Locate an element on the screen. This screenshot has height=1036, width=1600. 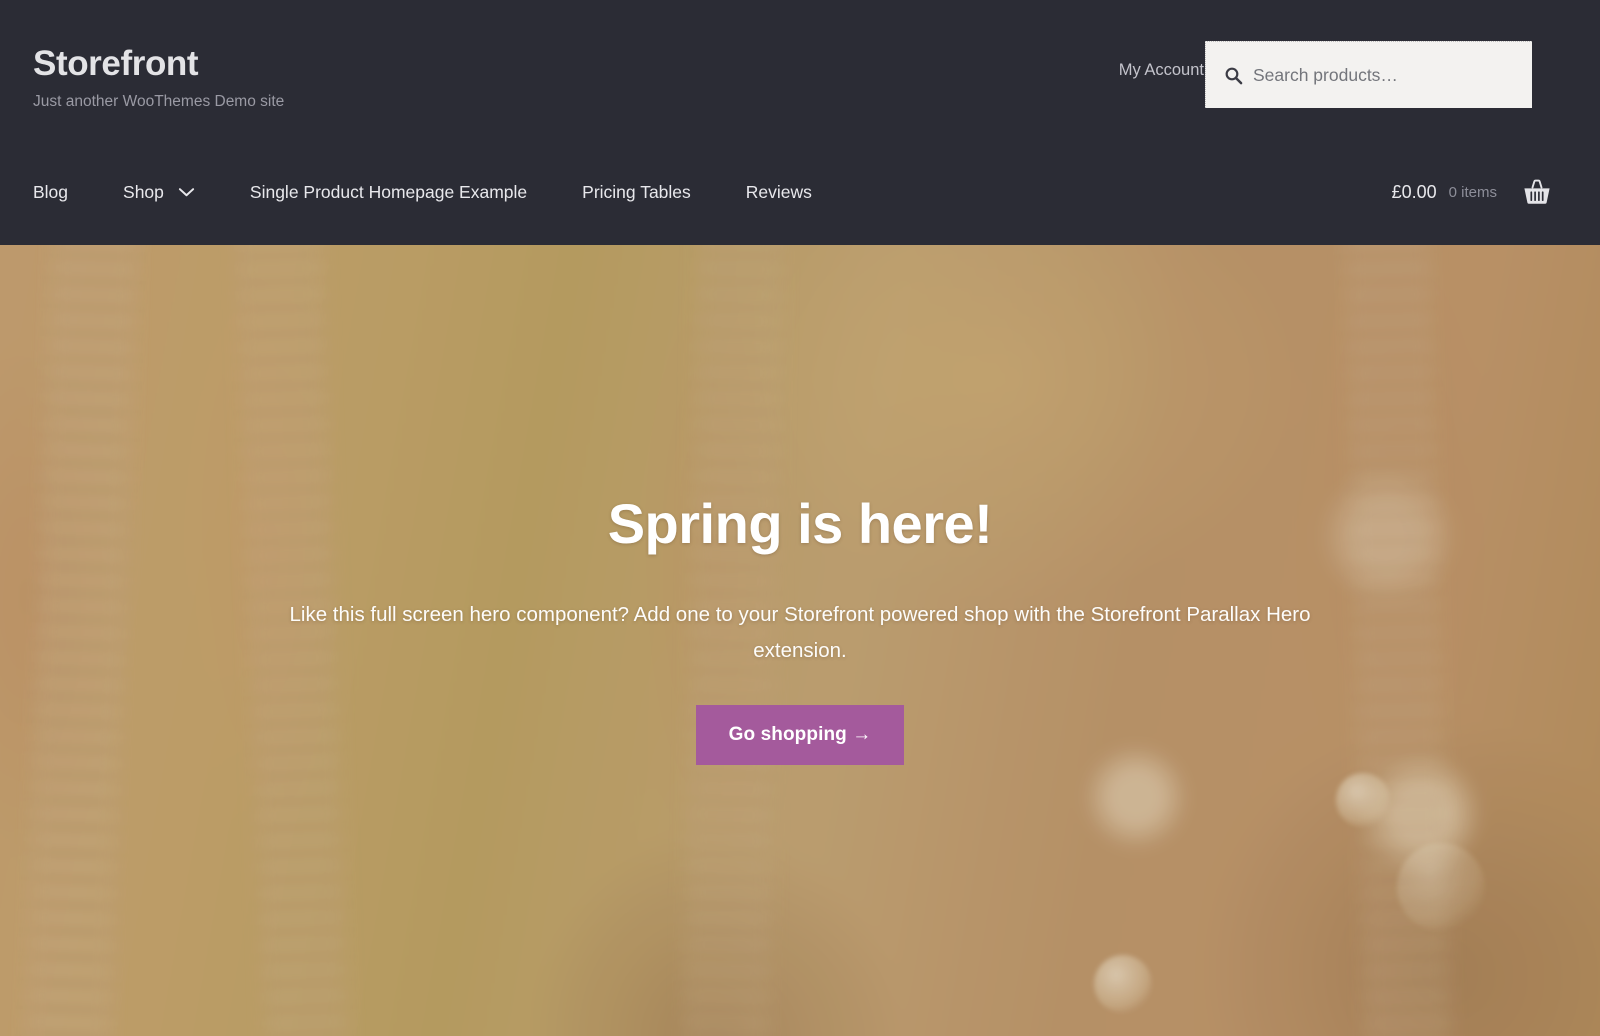
site-tagline: Just another WooThemes Demo site is located at coordinates (159, 101).